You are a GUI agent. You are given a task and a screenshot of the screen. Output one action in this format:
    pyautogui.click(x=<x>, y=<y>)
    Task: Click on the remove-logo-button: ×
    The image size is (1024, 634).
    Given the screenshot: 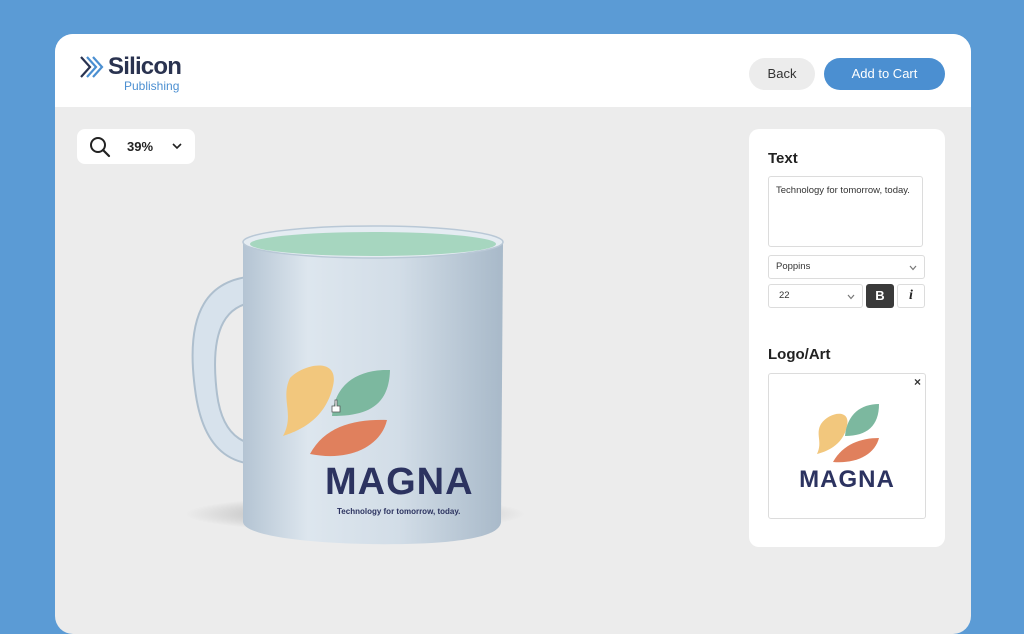 What is the action you would take?
    pyautogui.click(x=917, y=382)
    